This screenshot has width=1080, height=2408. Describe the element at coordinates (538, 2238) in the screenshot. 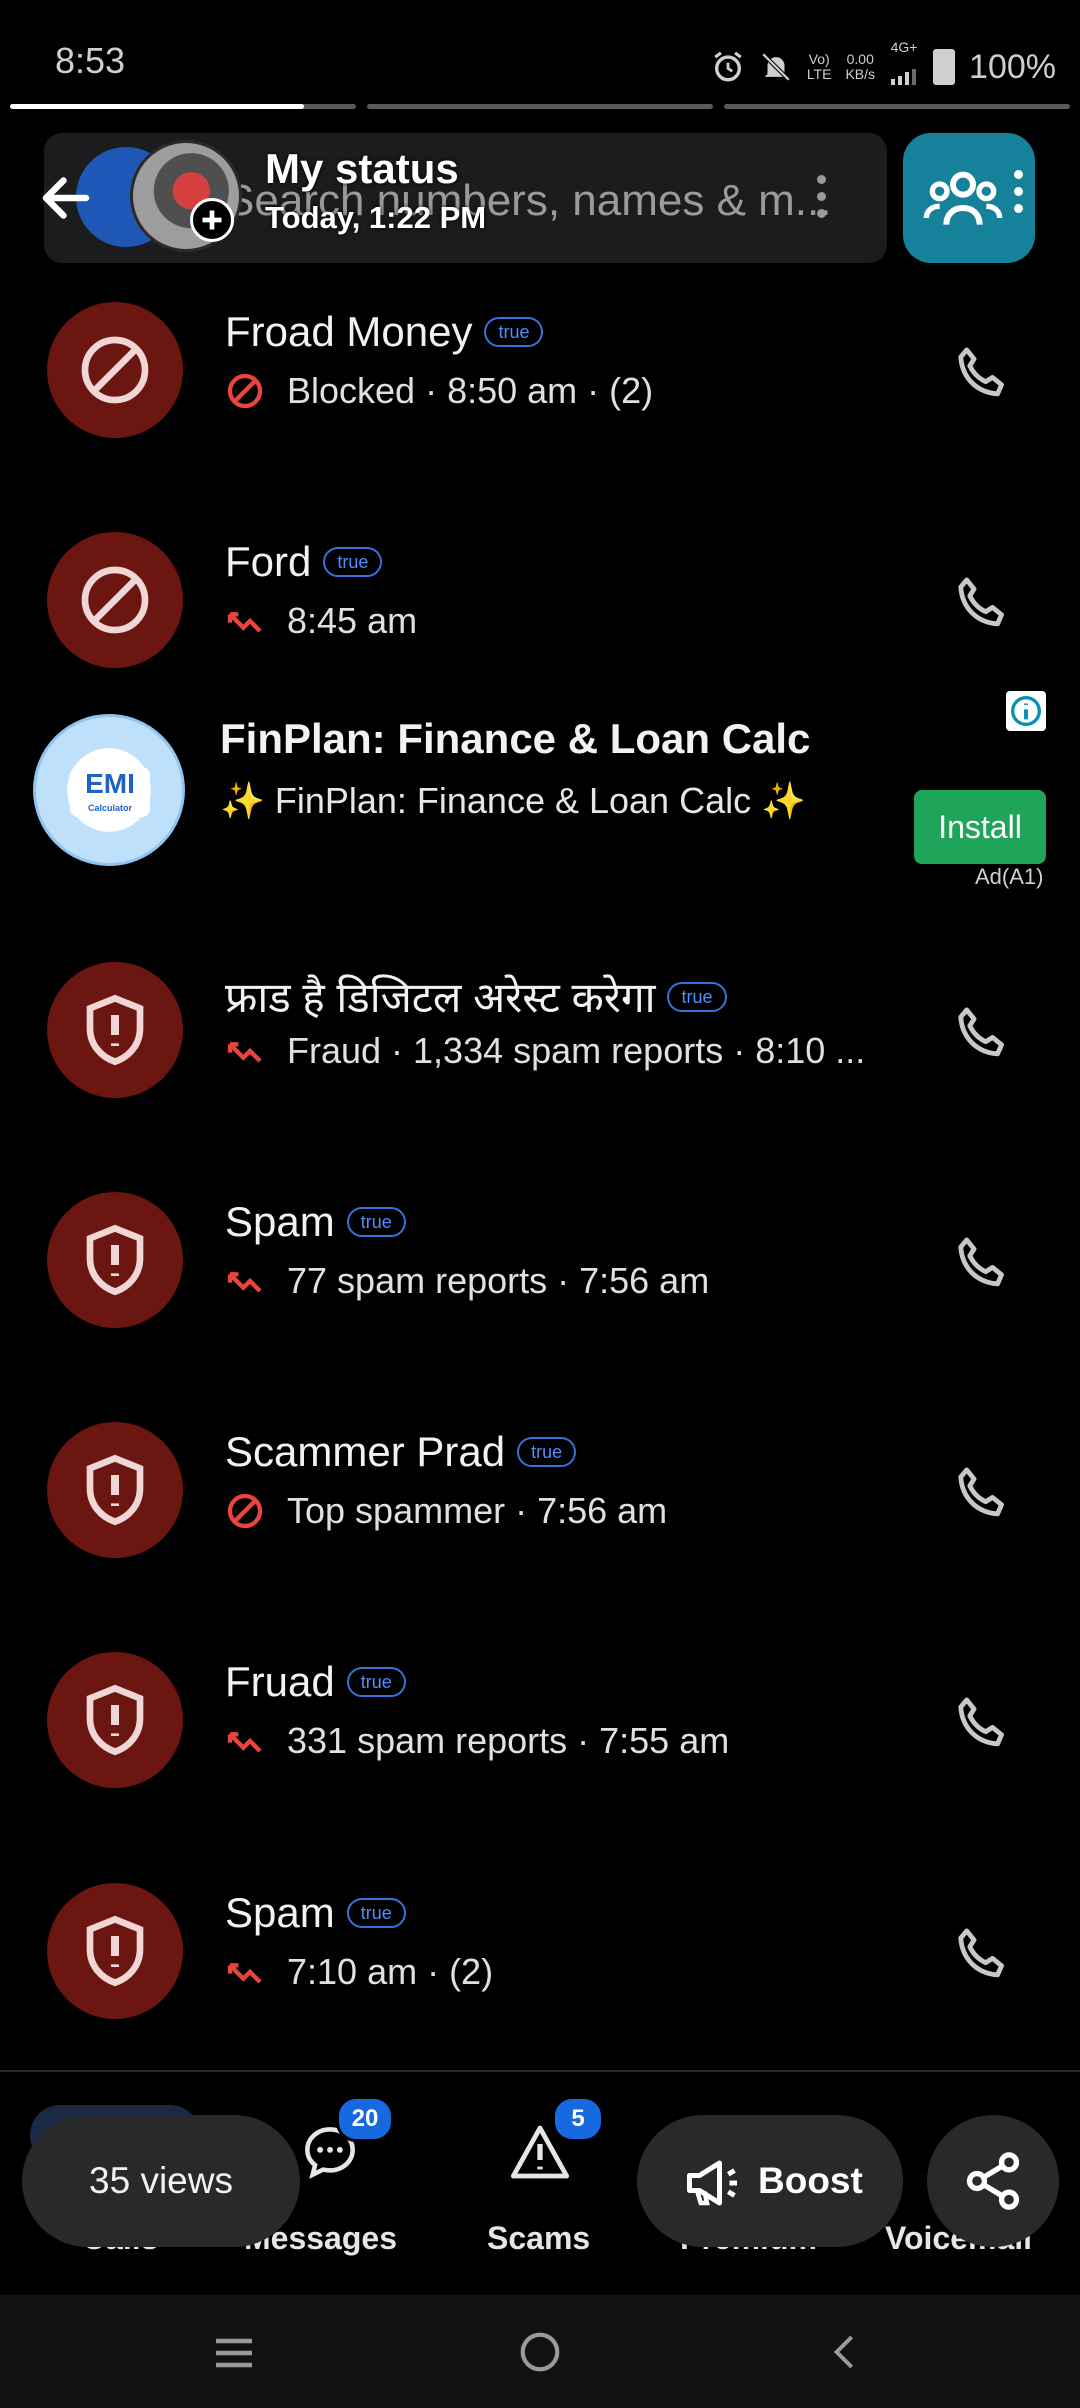

I see `tab-scams: Scams` at that location.